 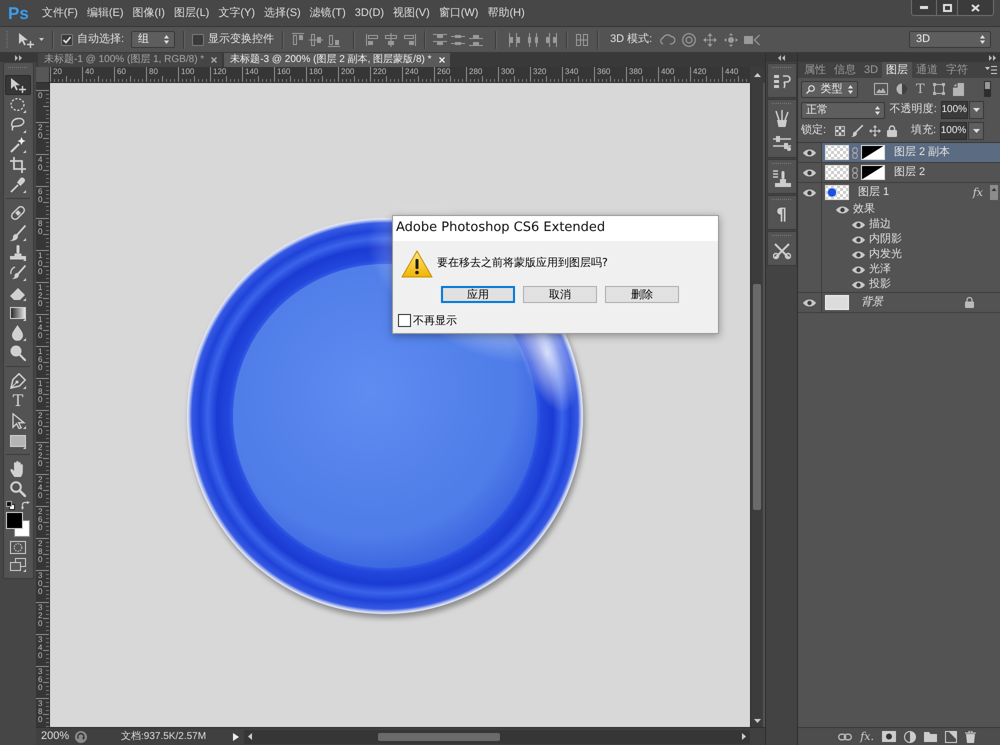 What do you see at coordinates (18, 547) in the screenshot?
I see `quick-mask-icon` at bounding box center [18, 547].